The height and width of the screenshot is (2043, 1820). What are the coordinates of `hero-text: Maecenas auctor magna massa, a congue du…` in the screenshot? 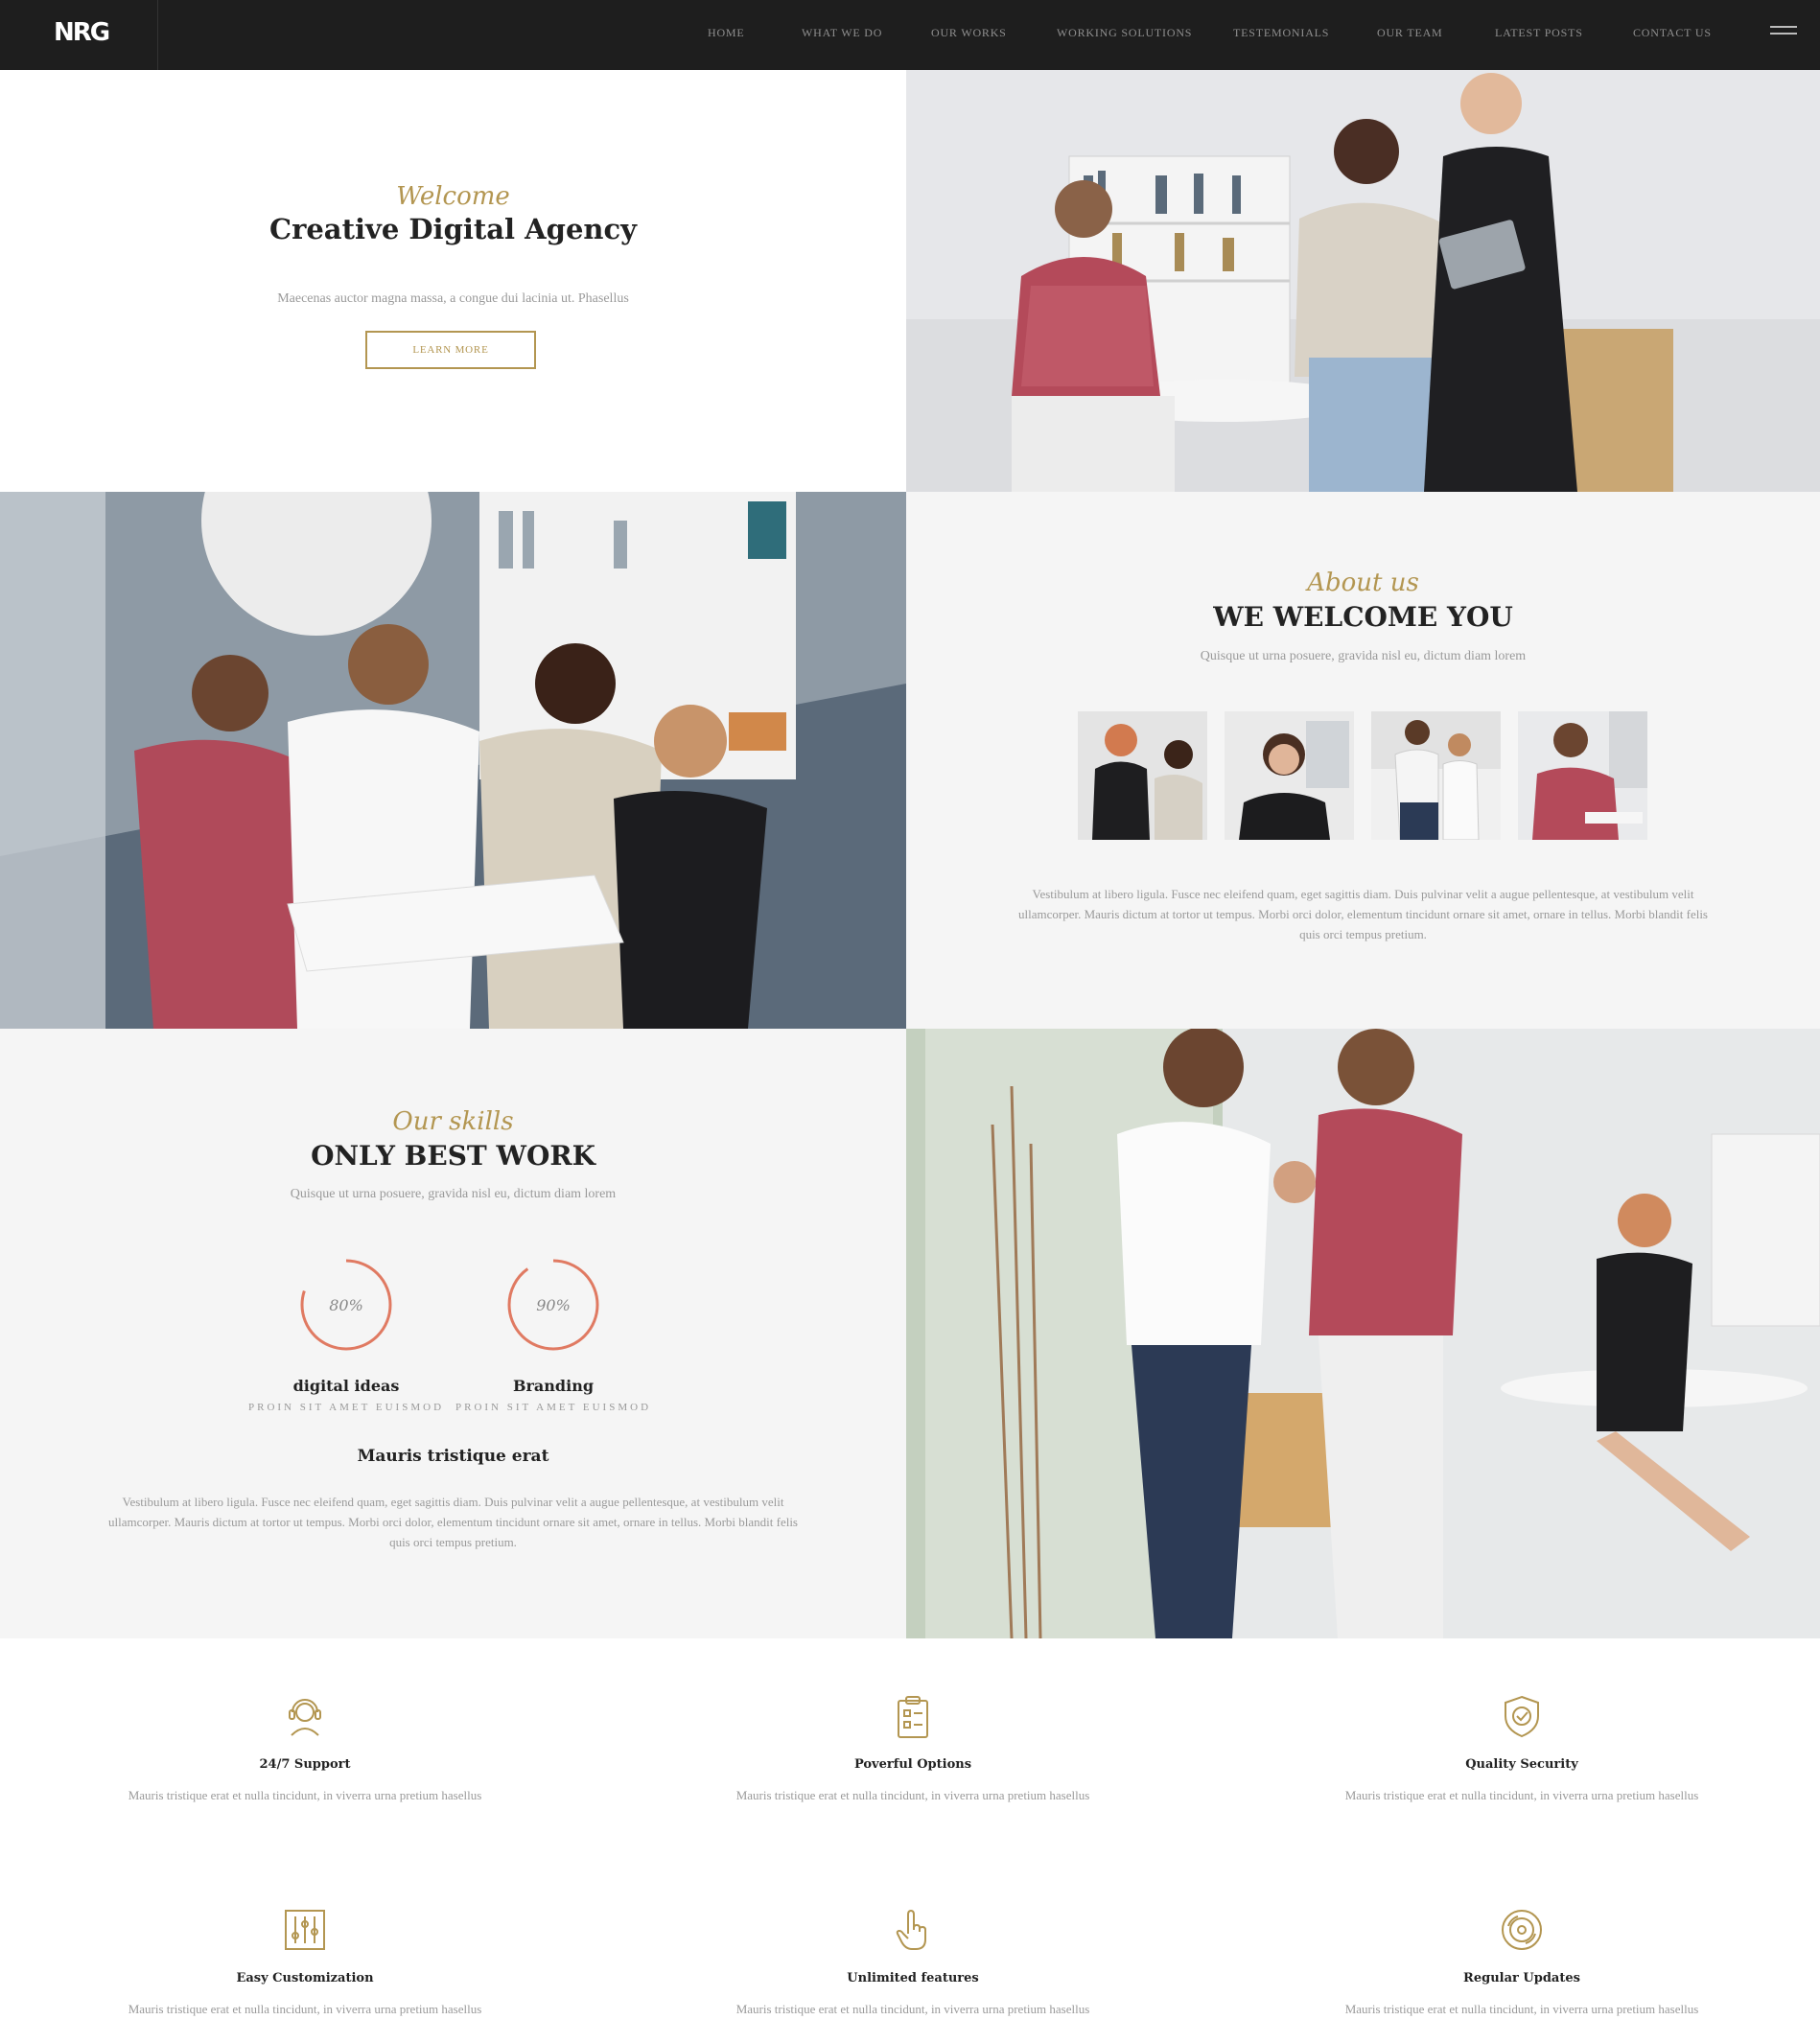 It's located at (453, 298).